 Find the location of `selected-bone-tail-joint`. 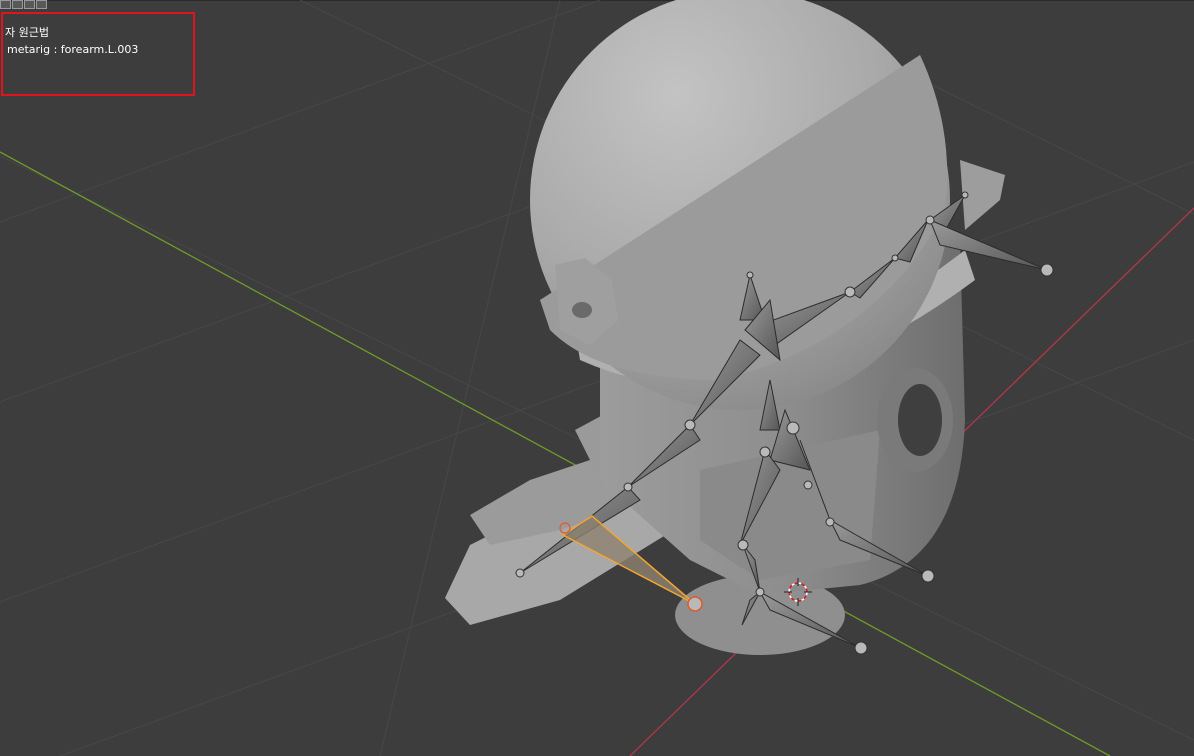

selected-bone-tail-joint is located at coordinates (695, 604).